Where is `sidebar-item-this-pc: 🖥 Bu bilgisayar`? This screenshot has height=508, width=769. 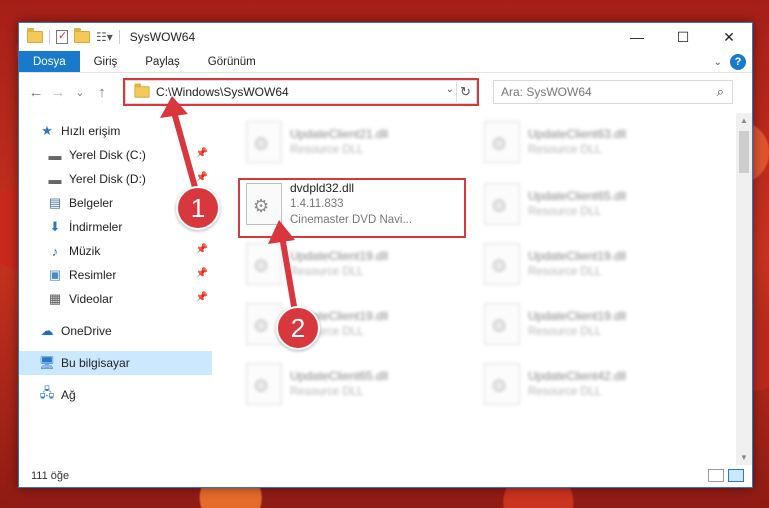 sidebar-item-this-pc: 🖥 Bu bilgisayar is located at coordinates (115, 363).